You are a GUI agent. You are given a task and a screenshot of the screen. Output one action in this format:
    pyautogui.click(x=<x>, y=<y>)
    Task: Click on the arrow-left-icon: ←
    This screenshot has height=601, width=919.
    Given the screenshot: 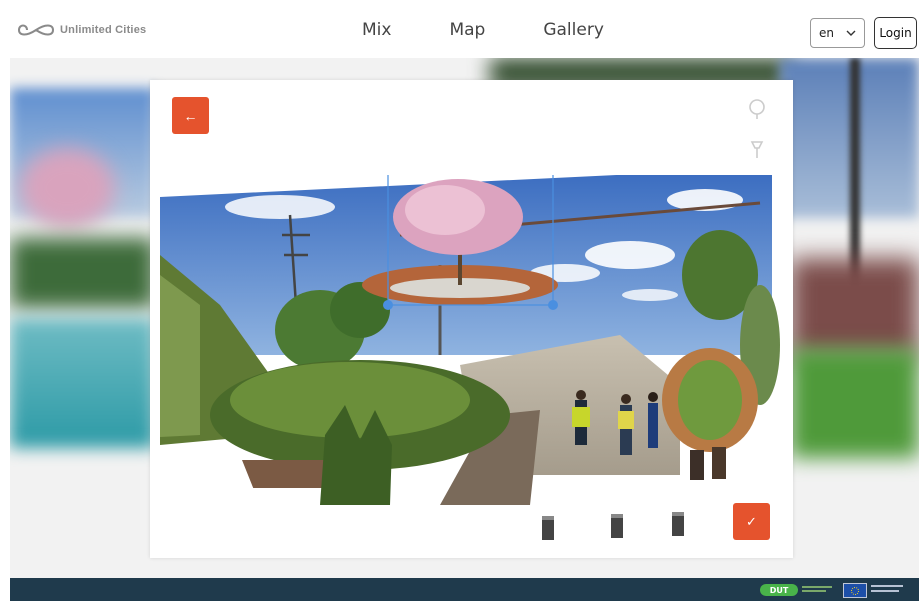 What is the action you would take?
    pyautogui.click(x=190, y=115)
    